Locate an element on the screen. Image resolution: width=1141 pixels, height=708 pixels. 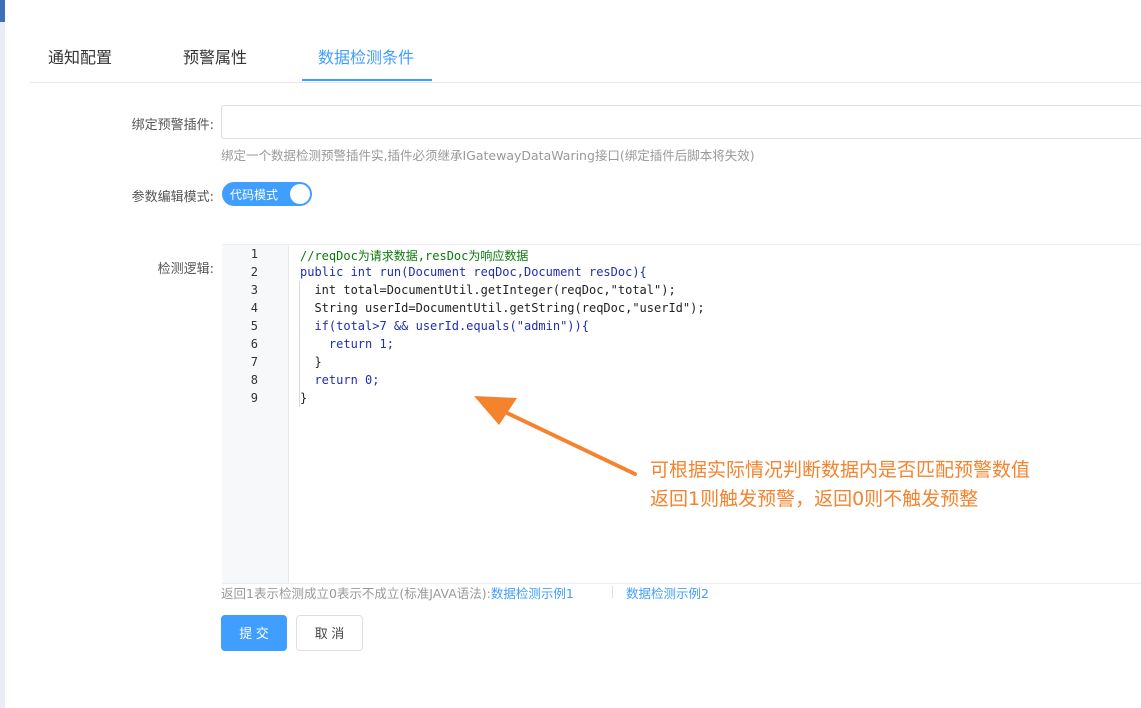
example-link-2: 数据检测示例2 is located at coordinates (667, 593).